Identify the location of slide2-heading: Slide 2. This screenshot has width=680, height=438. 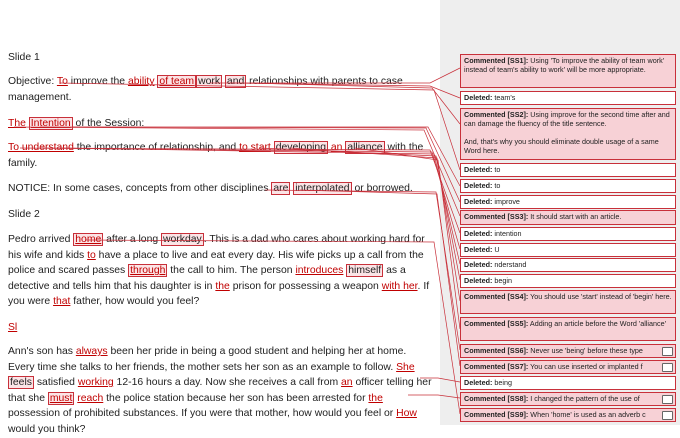
(24, 214).